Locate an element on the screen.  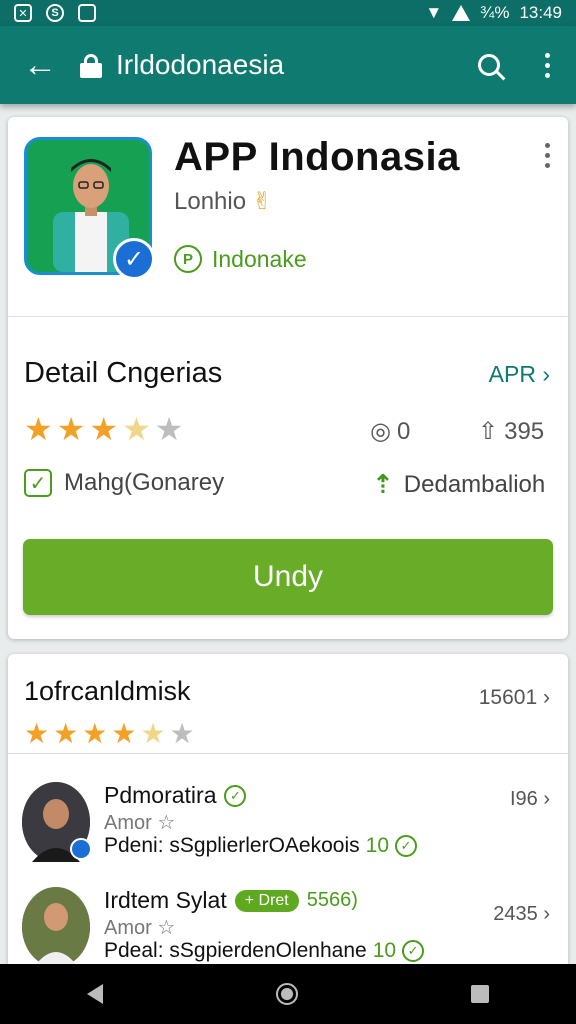
app-subtitle: Lonhio ✌ is located at coordinates (223, 201).